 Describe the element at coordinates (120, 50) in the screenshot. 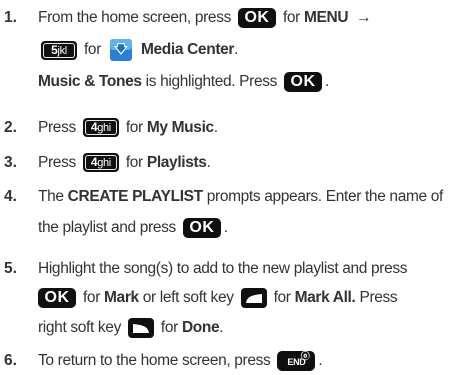

I see `media-center-icon` at that location.